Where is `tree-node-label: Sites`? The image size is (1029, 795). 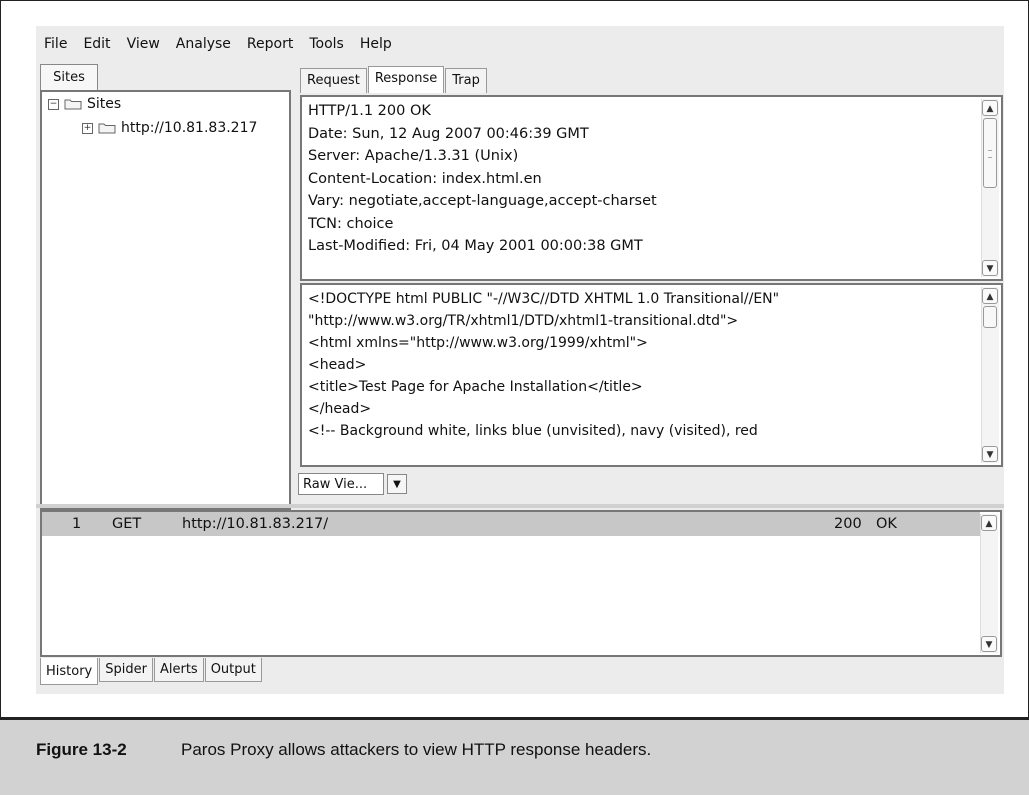
tree-node-label: Sites is located at coordinates (104, 104).